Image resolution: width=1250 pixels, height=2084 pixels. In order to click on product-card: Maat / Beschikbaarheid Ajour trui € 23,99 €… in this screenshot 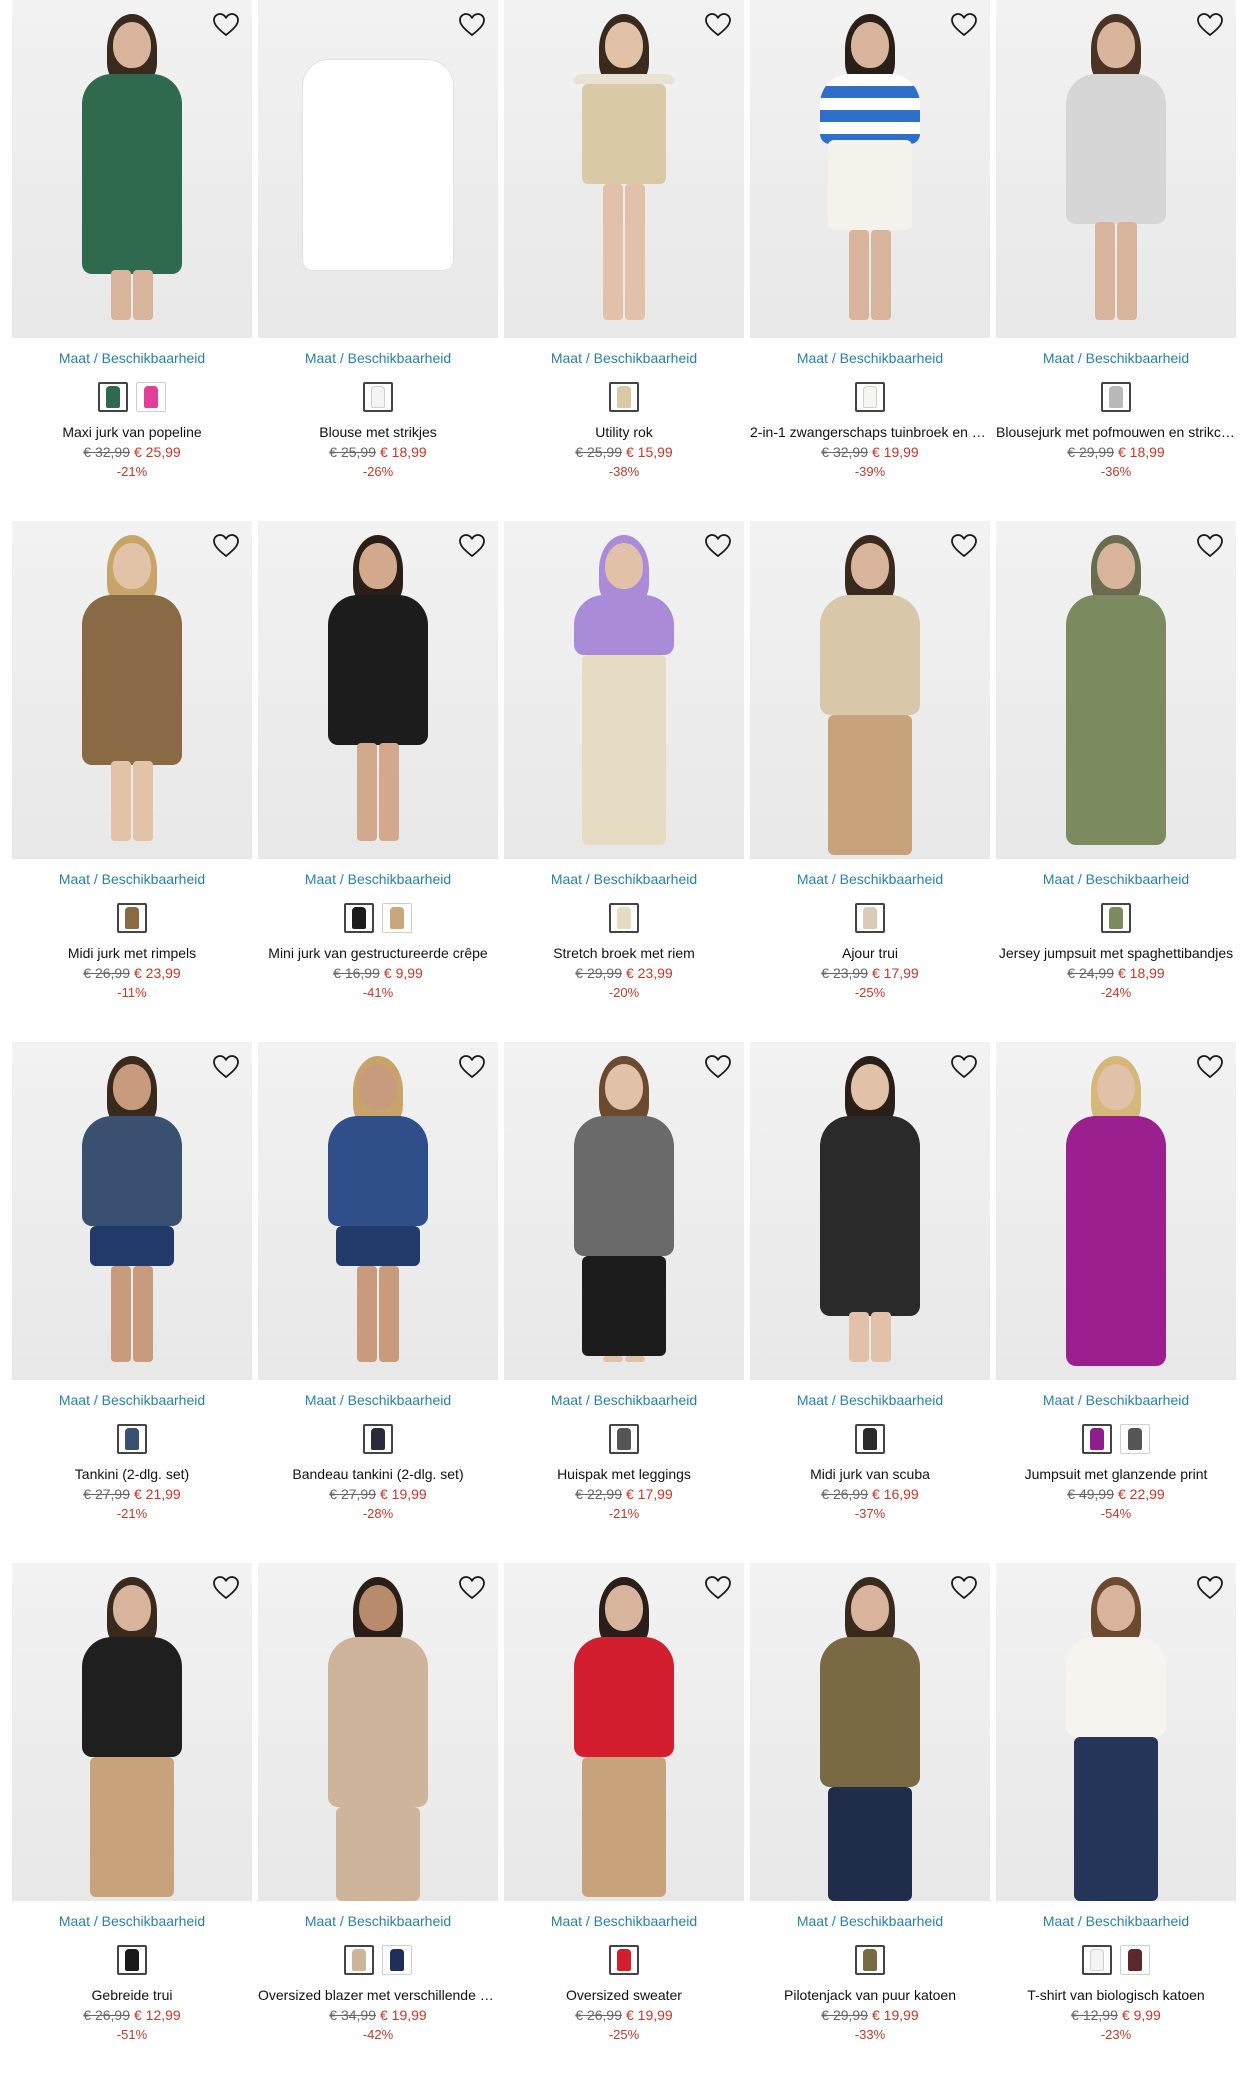, I will do `click(870, 781)`.